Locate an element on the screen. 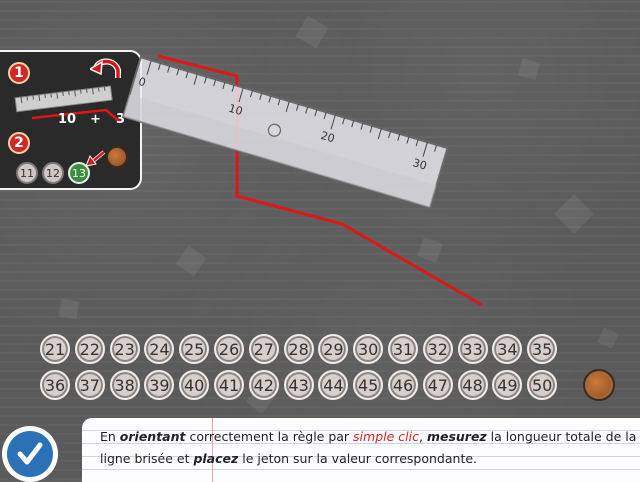 This screenshot has height=482, width=640. validate-button-face is located at coordinates (30, 454).